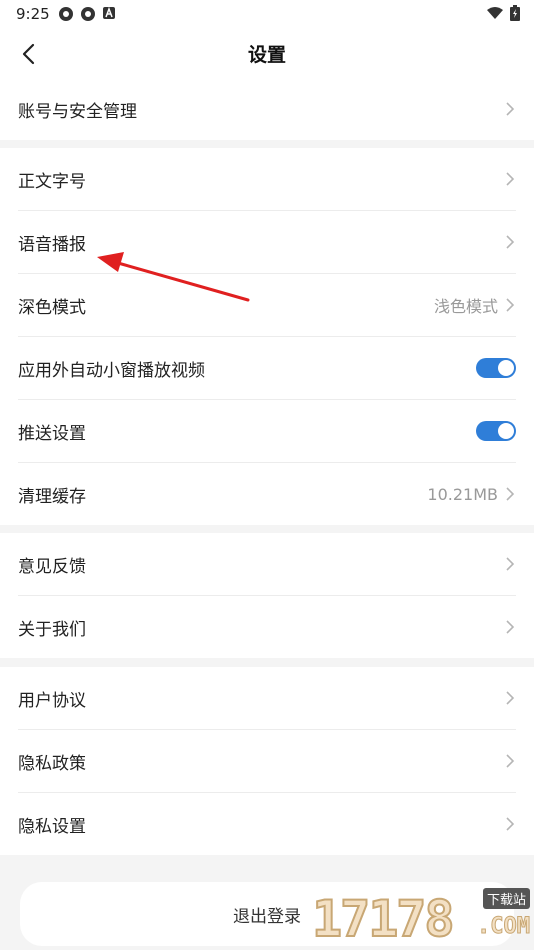 Image resolution: width=534 pixels, height=950 pixels. I want to click on settings-item-voice-broadcast: 语音播报, so click(267, 241).